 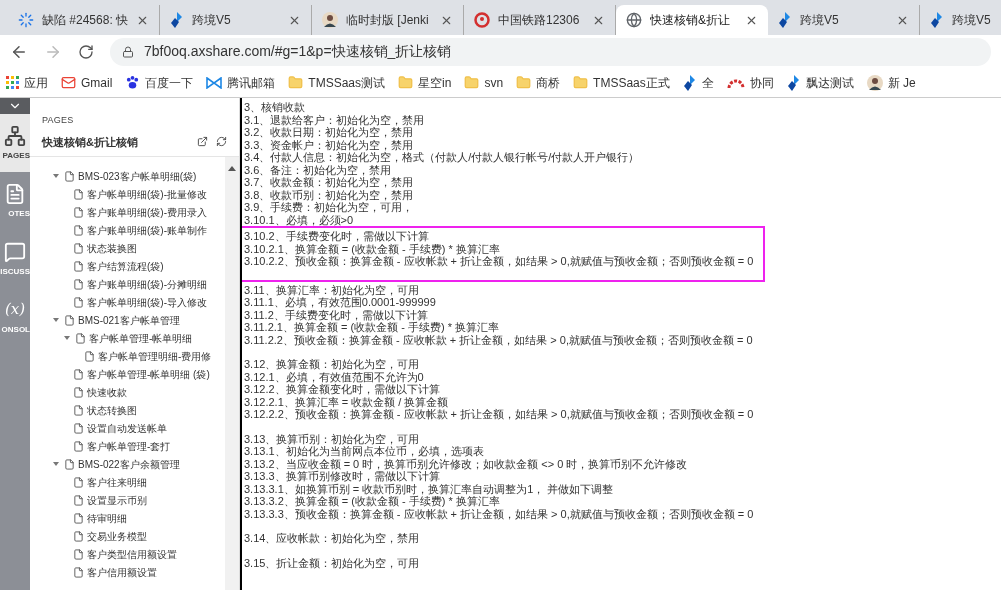 What do you see at coordinates (127, 572) in the screenshot?
I see `page-tree-item: 客户信用额设置` at bounding box center [127, 572].